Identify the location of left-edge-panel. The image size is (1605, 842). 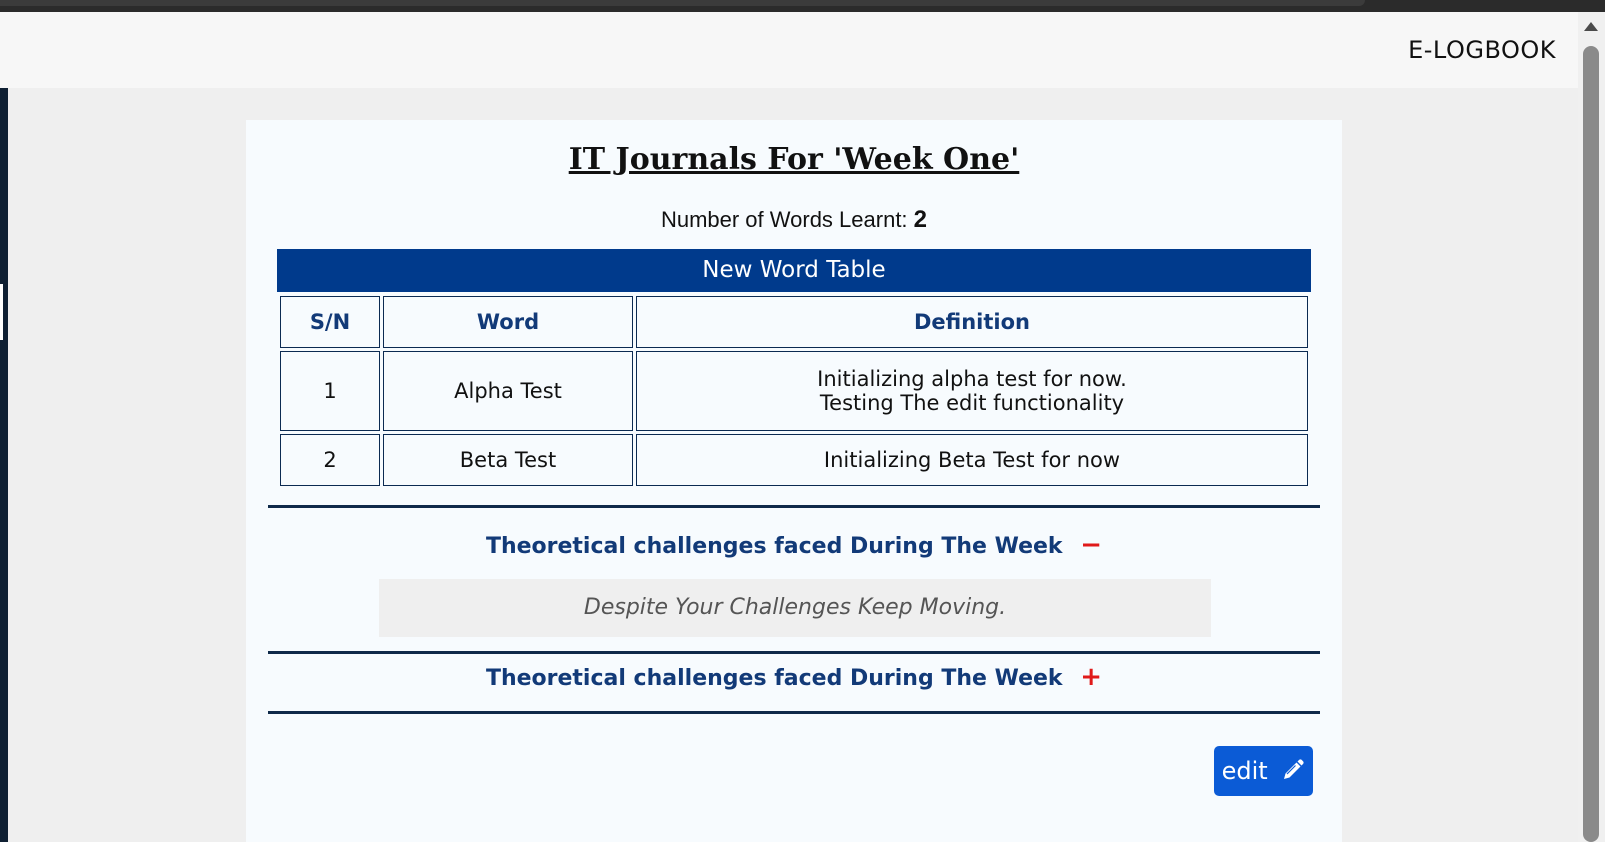
(4, 465).